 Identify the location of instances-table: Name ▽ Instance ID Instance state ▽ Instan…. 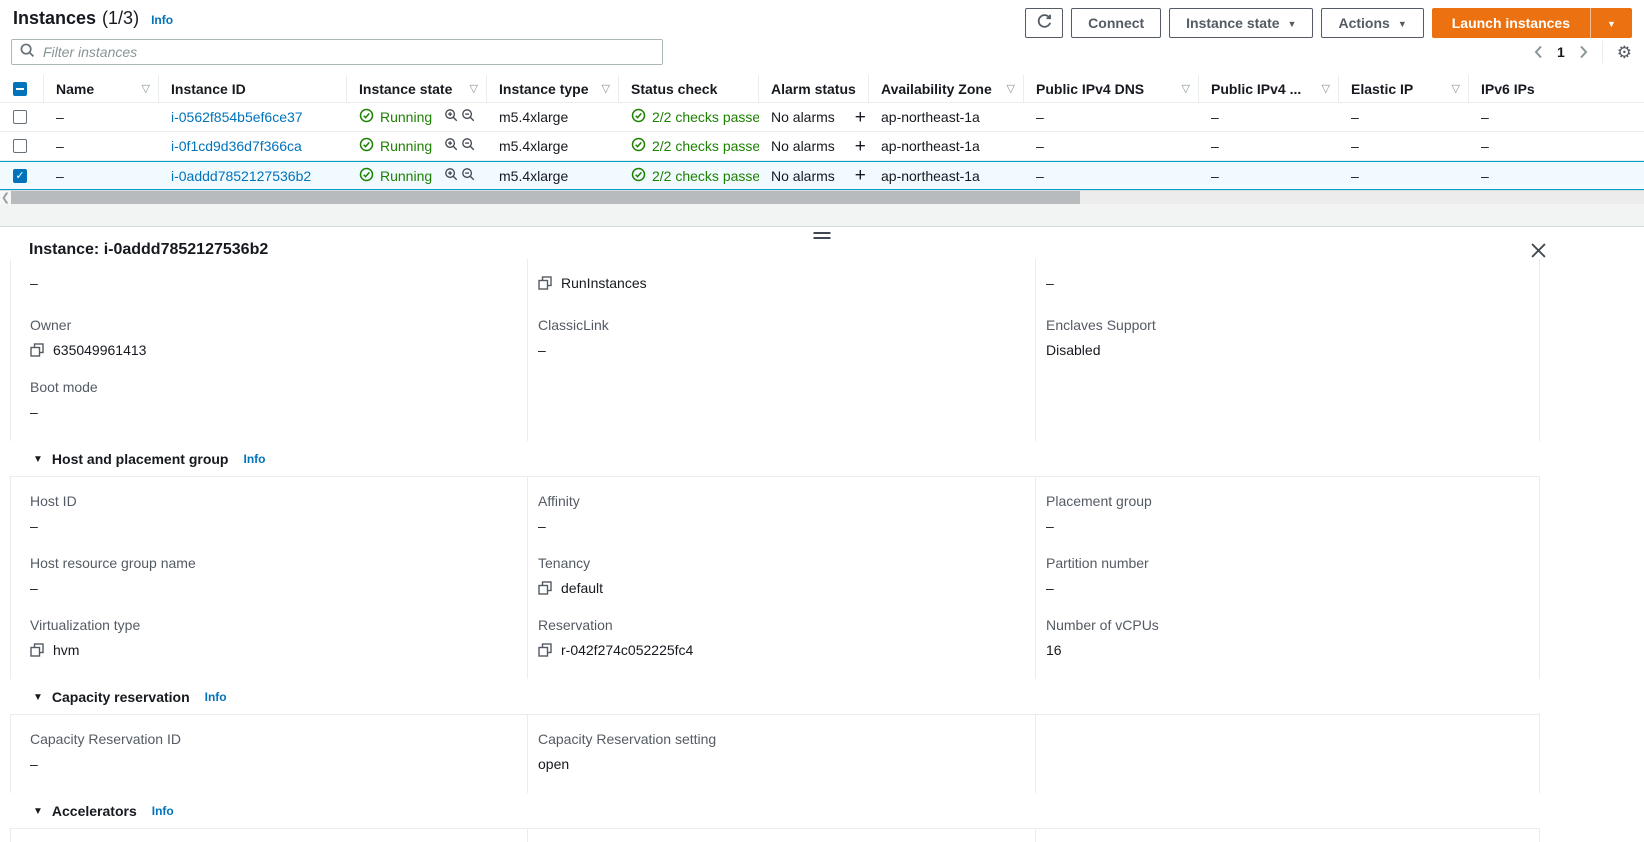
(822, 132).